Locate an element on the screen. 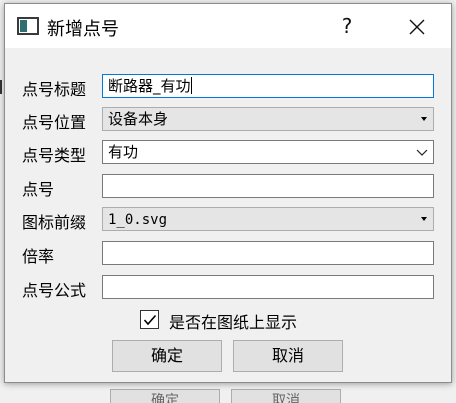 The image size is (456, 403). formula-input is located at coordinates (268, 287).